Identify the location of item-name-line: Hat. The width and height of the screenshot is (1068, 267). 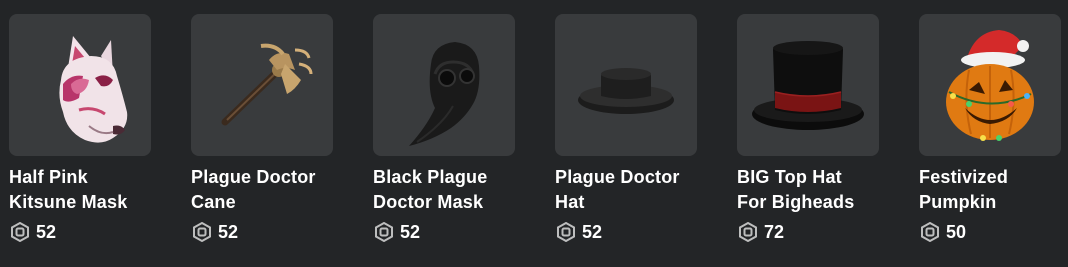
(570, 202).